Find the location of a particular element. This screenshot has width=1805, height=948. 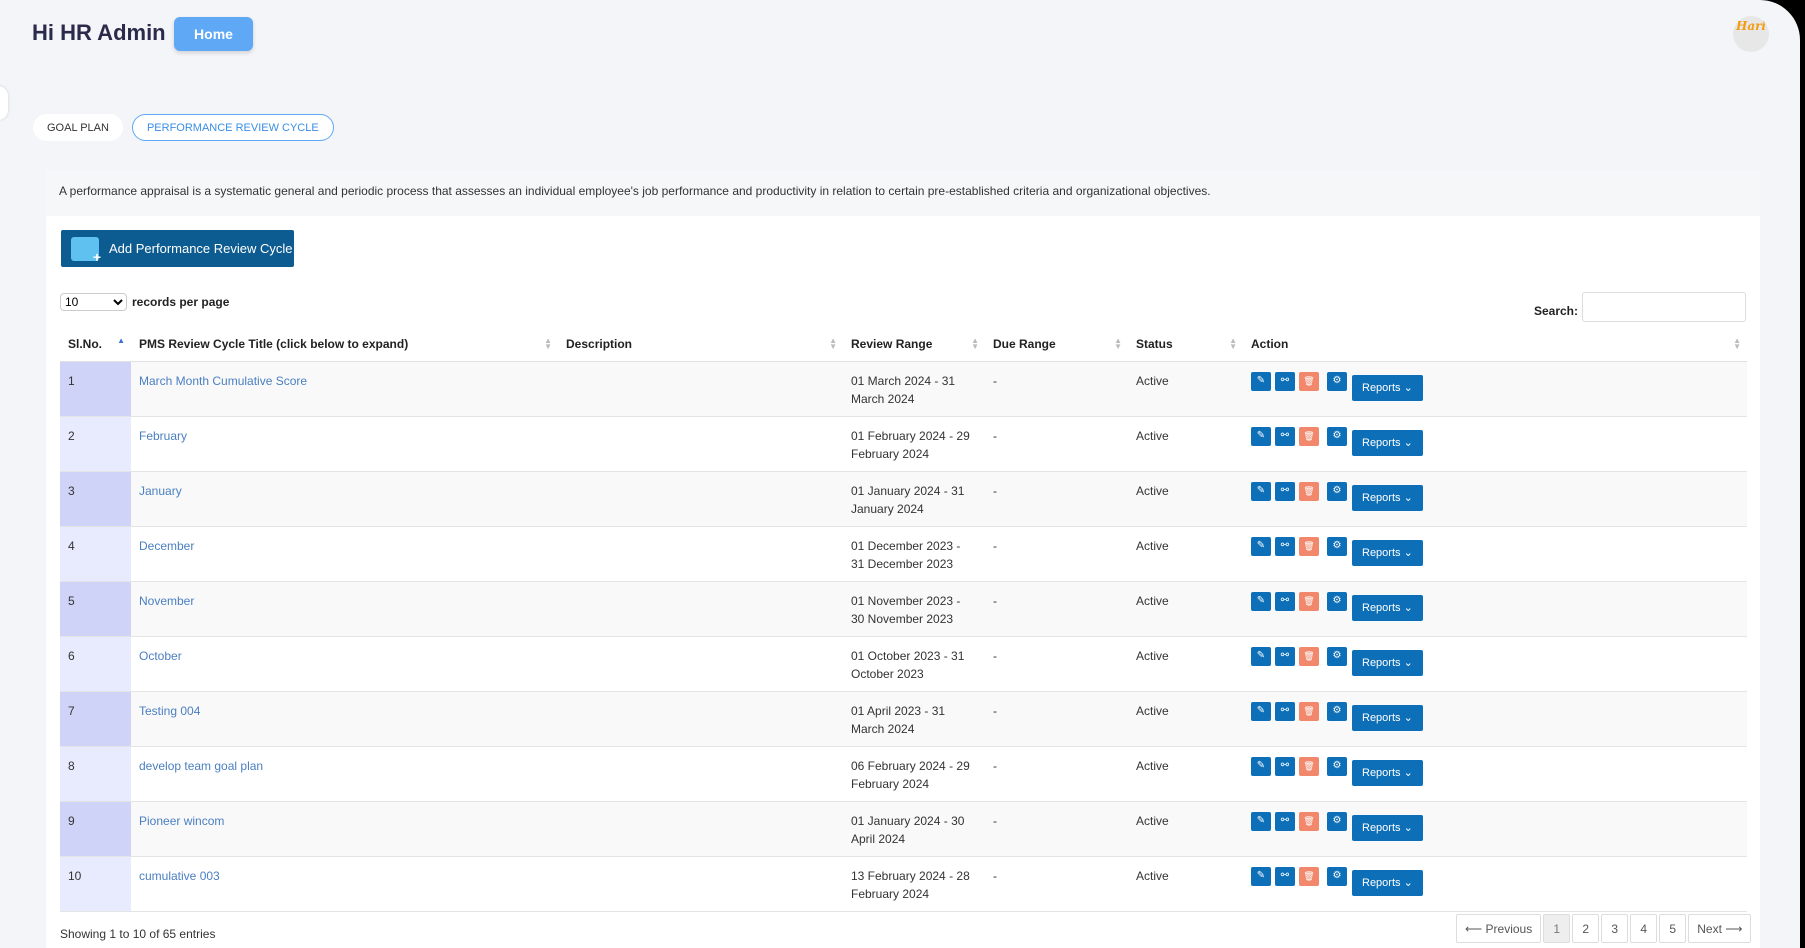

col-review-range: Review Range ▲ ▼ is located at coordinates (914, 344).